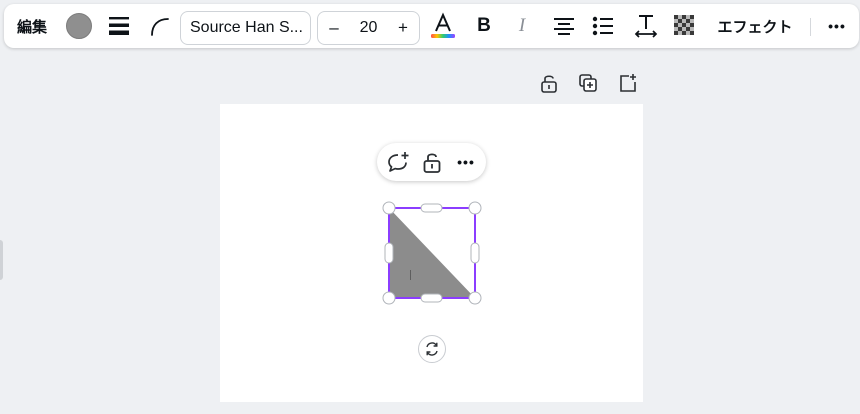 The height and width of the screenshot is (414, 860). I want to click on rotate-icon, so click(432, 349).